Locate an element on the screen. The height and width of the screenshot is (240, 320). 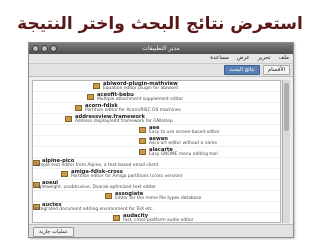
package-description: Ascii-art editor without a name is located at coordinates (183, 143).